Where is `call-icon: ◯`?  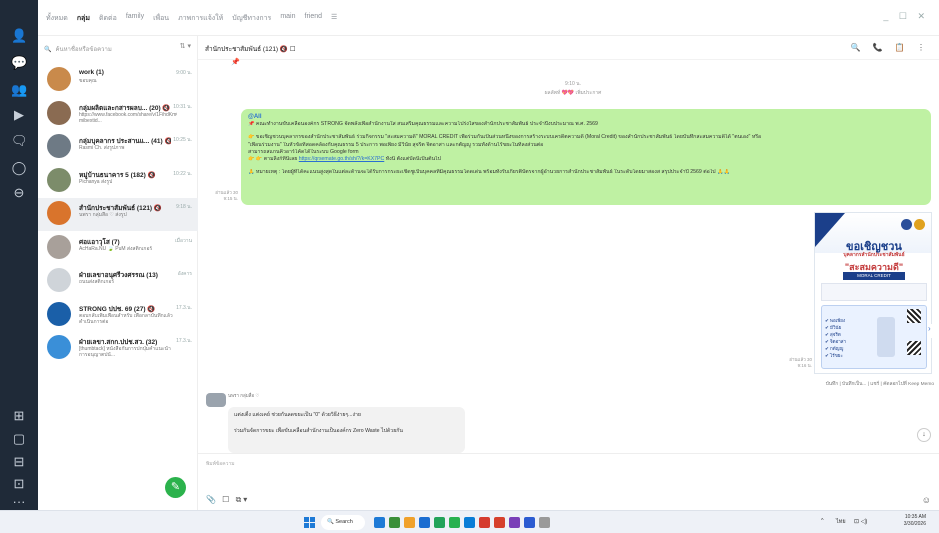
call-icon: ◯ is located at coordinates (19, 168).